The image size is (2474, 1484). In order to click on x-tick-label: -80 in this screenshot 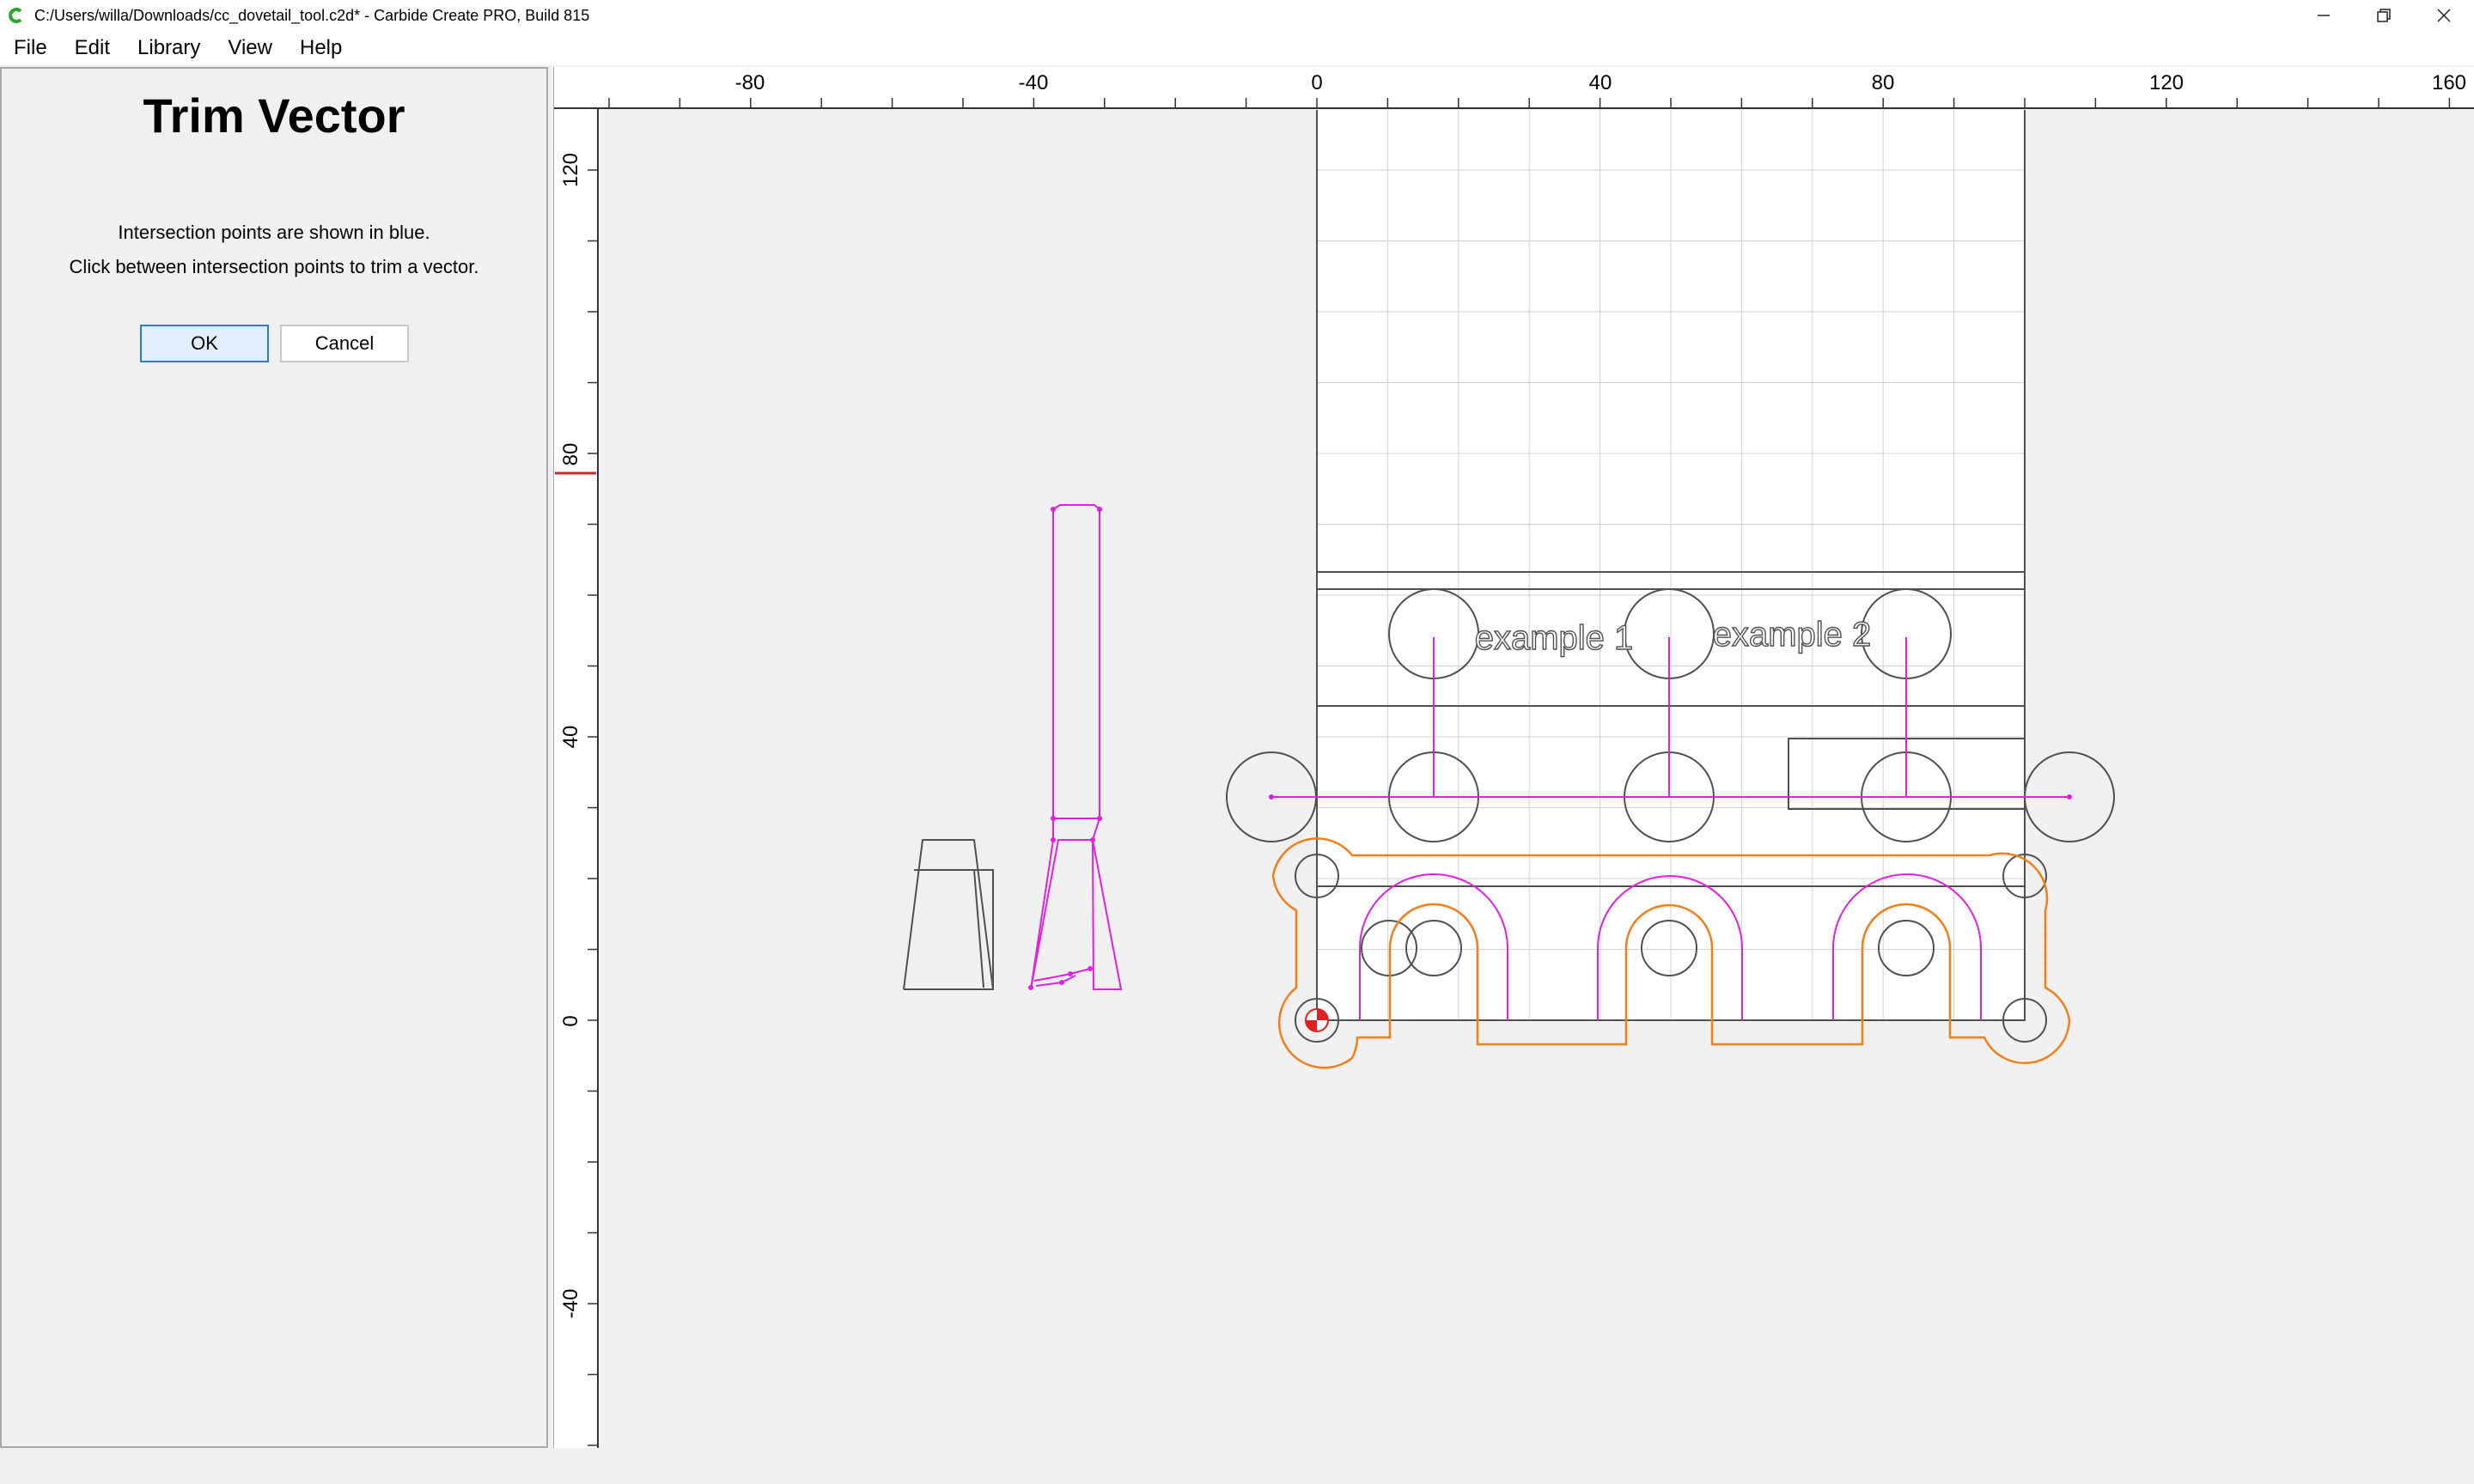, I will do `click(750, 82)`.